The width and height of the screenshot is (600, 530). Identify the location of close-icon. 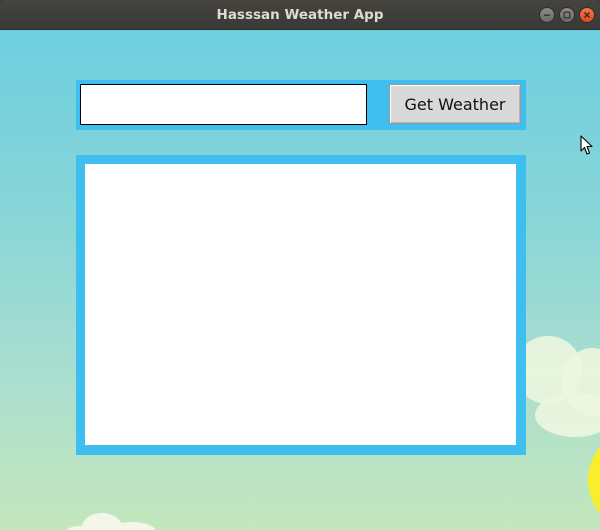
(587, 15).